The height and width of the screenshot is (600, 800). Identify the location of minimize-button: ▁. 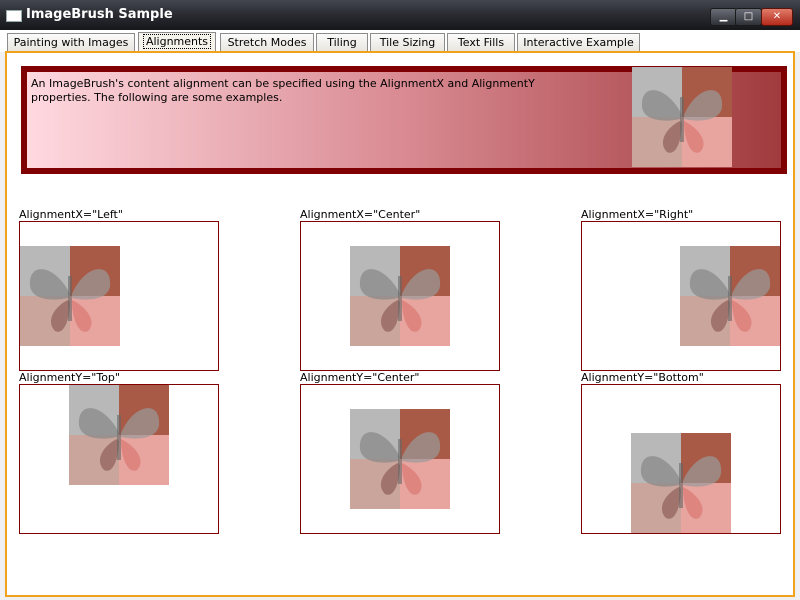
(723, 17).